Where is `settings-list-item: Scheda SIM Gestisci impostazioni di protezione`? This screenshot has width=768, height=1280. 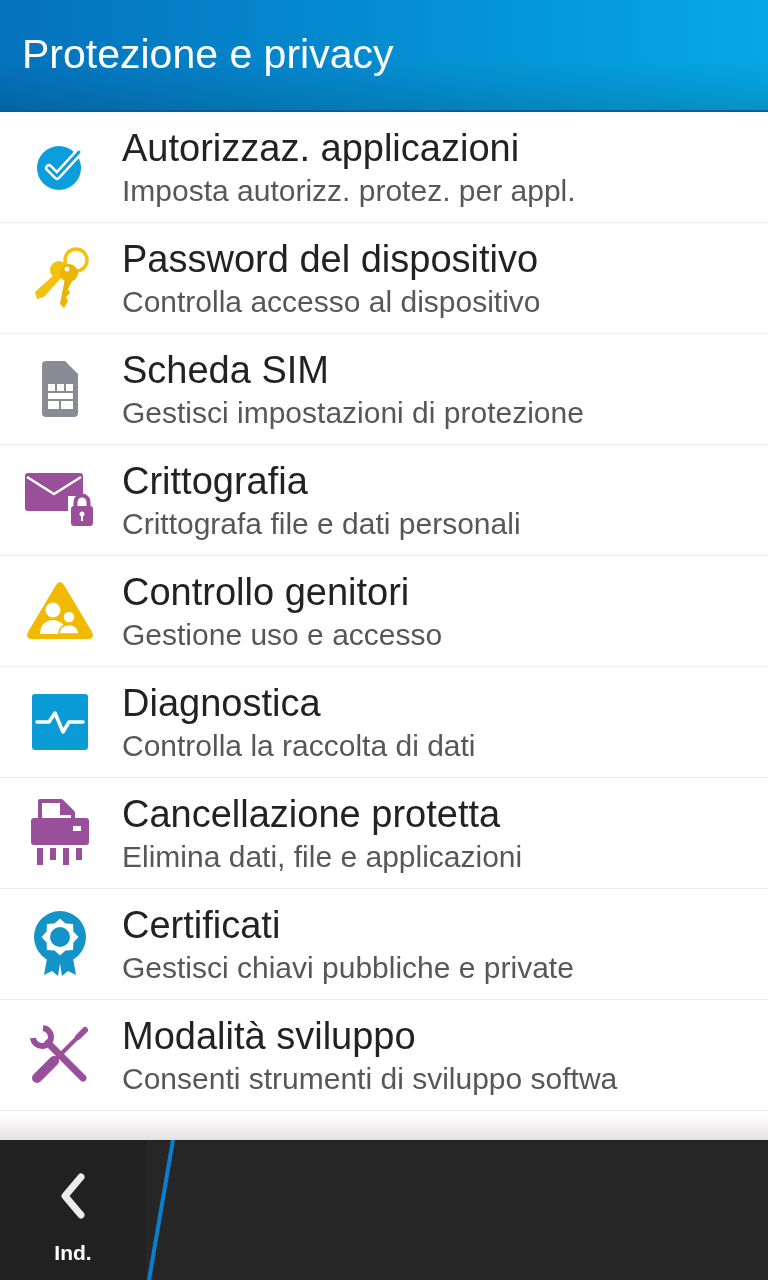 settings-list-item: Scheda SIM Gestisci impostazioni di protezione is located at coordinates (384, 389).